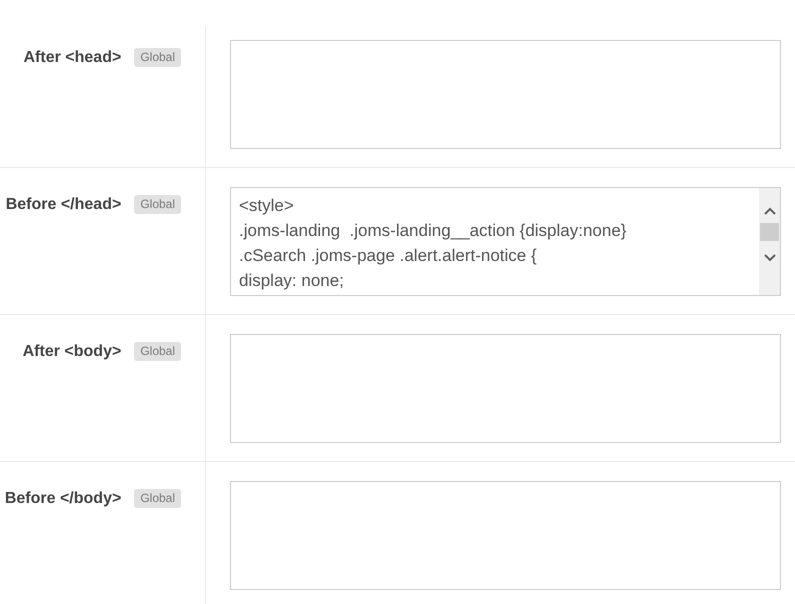  I want to click on chevron-down-icon, so click(770, 258).